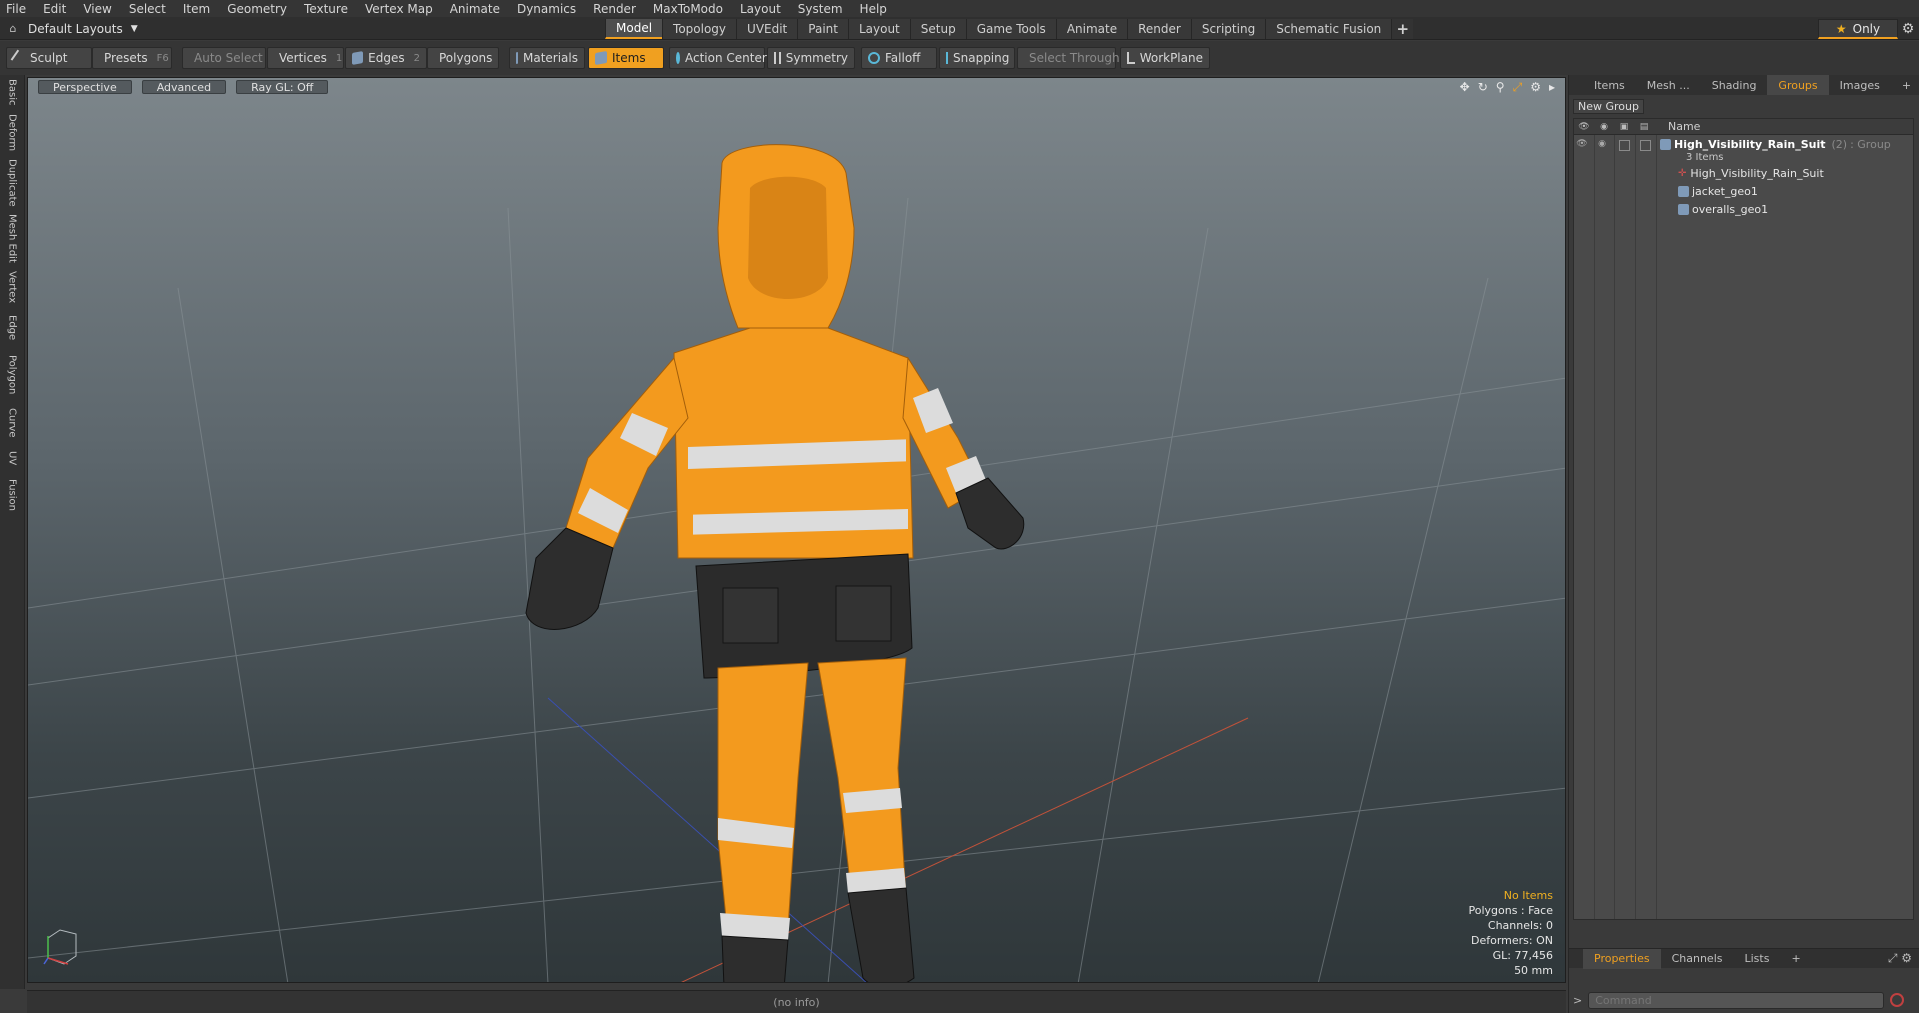  I want to click on tab-paint: Paint, so click(822, 29).